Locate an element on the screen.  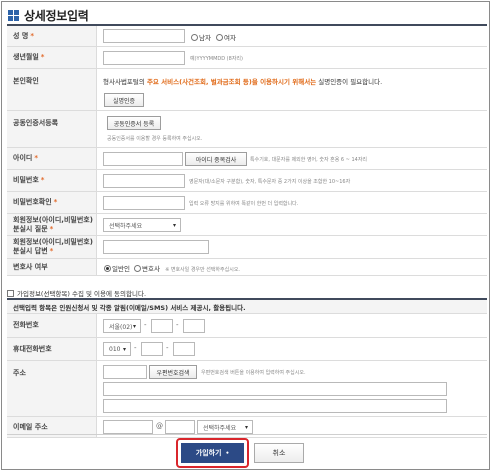
page-header: 상세정보입력 is located at coordinates (48, 15).